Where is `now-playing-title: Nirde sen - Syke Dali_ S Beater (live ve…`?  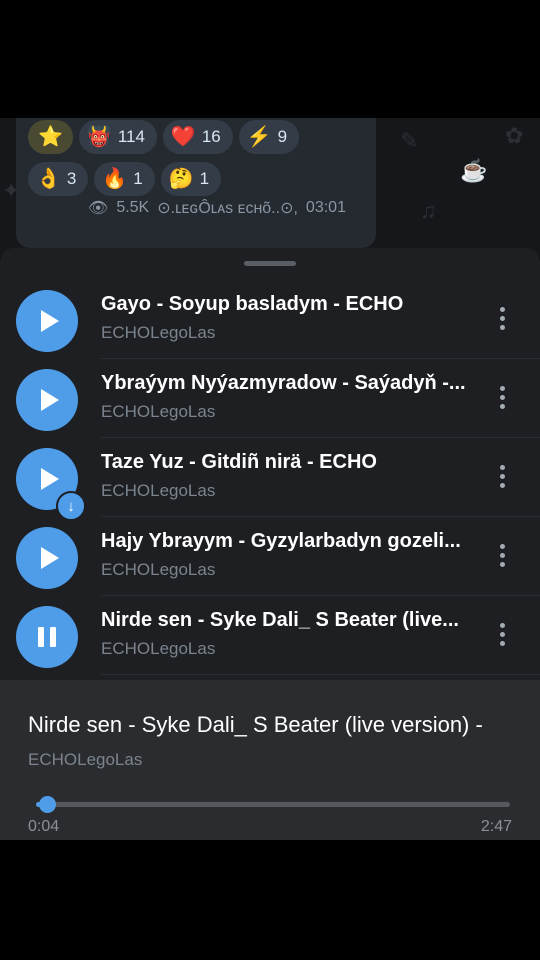 now-playing-title: Nirde sen - Syke Dali_ S Beater (live ve… is located at coordinates (255, 724).